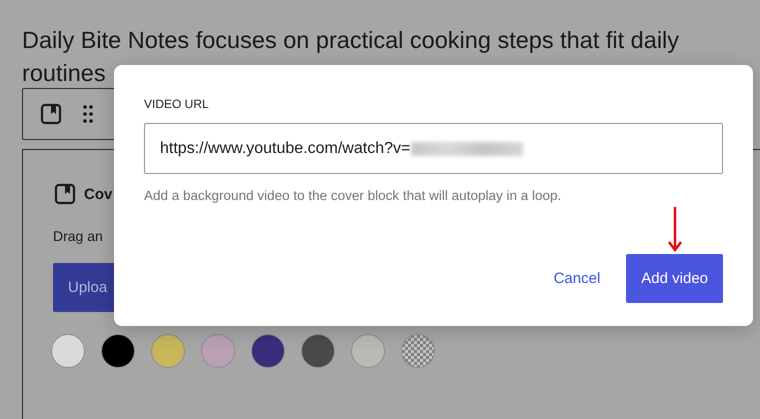 This screenshot has height=419, width=760. Describe the element at coordinates (433, 148) in the screenshot. I see `url-input-field: https://www.youtube.com/watch?v=` at that location.